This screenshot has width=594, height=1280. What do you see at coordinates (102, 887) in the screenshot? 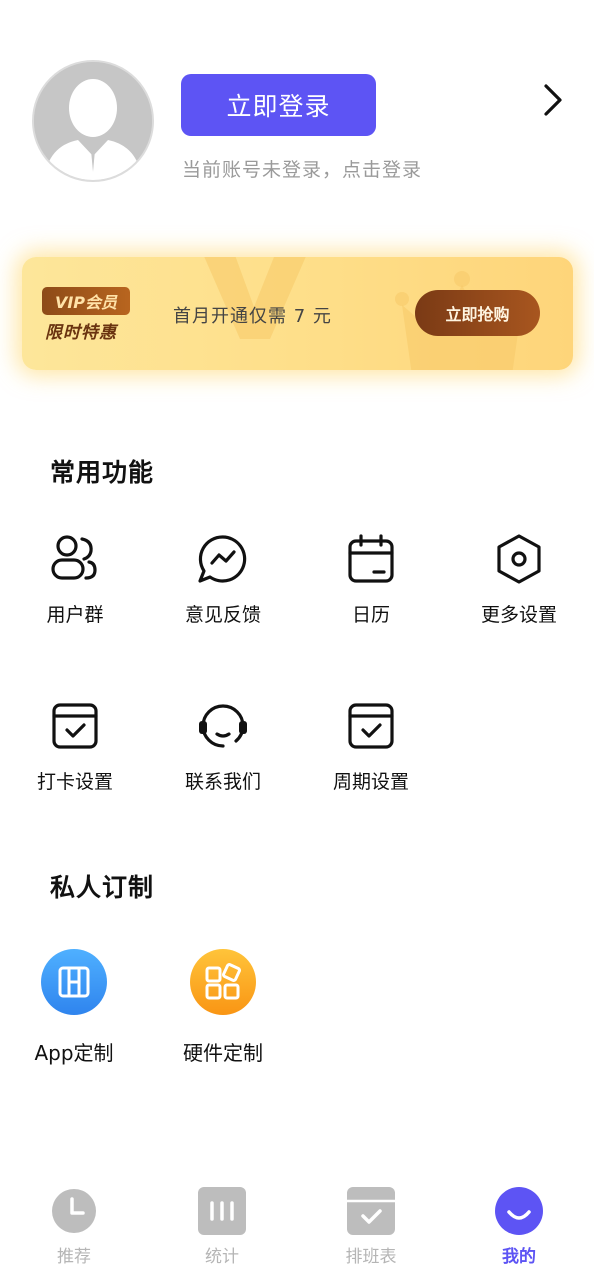
I see `section-title-custom: 私人订制` at bounding box center [102, 887].